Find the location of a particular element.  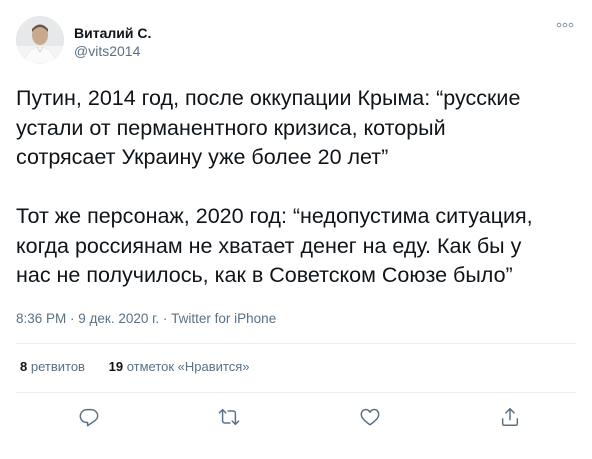

user-info: Виталий С. @vits2014 is located at coordinates (112, 42).